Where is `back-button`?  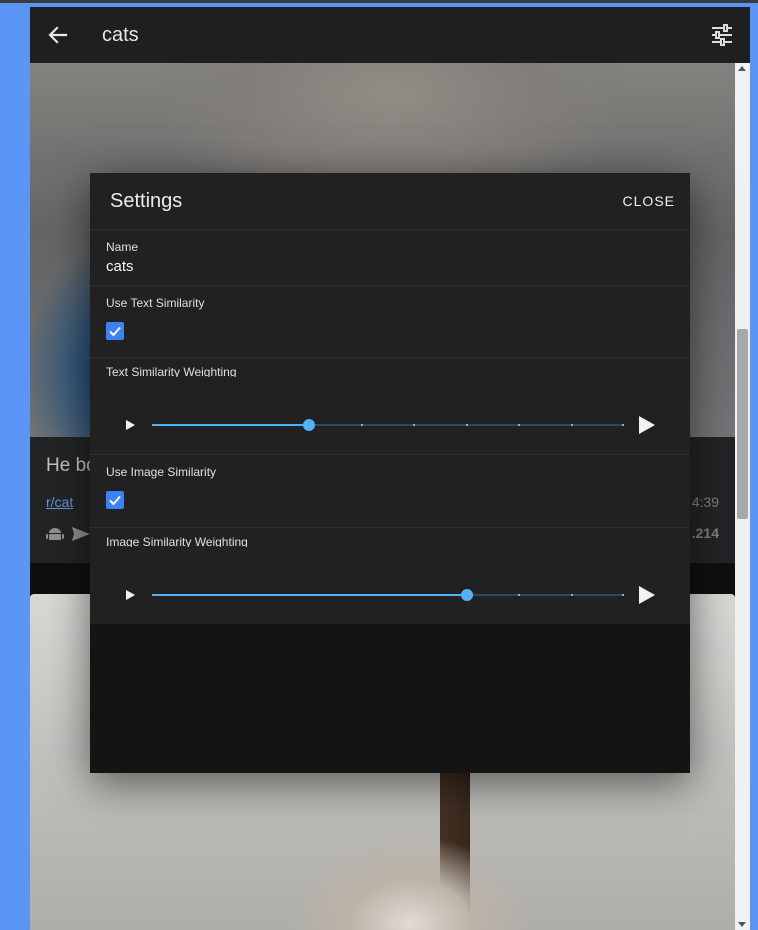 back-button is located at coordinates (58, 35).